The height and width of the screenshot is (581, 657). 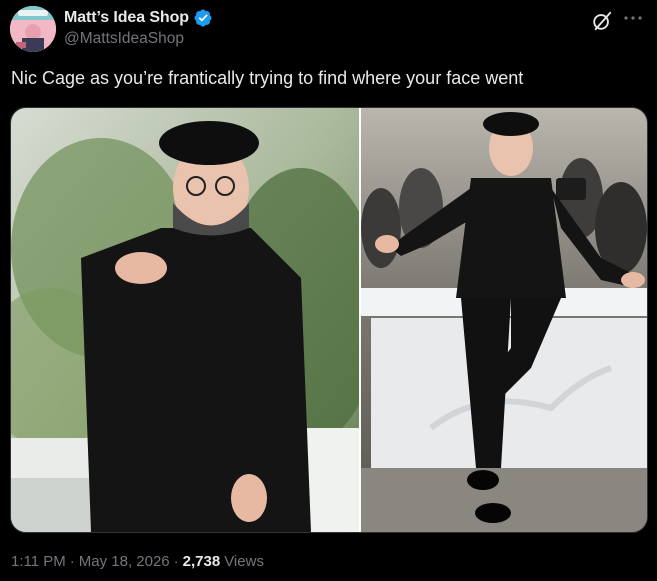 I want to click on post-header: Matt’s Idea Shop @MattsIdeaShop, so click(x=328, y=30).